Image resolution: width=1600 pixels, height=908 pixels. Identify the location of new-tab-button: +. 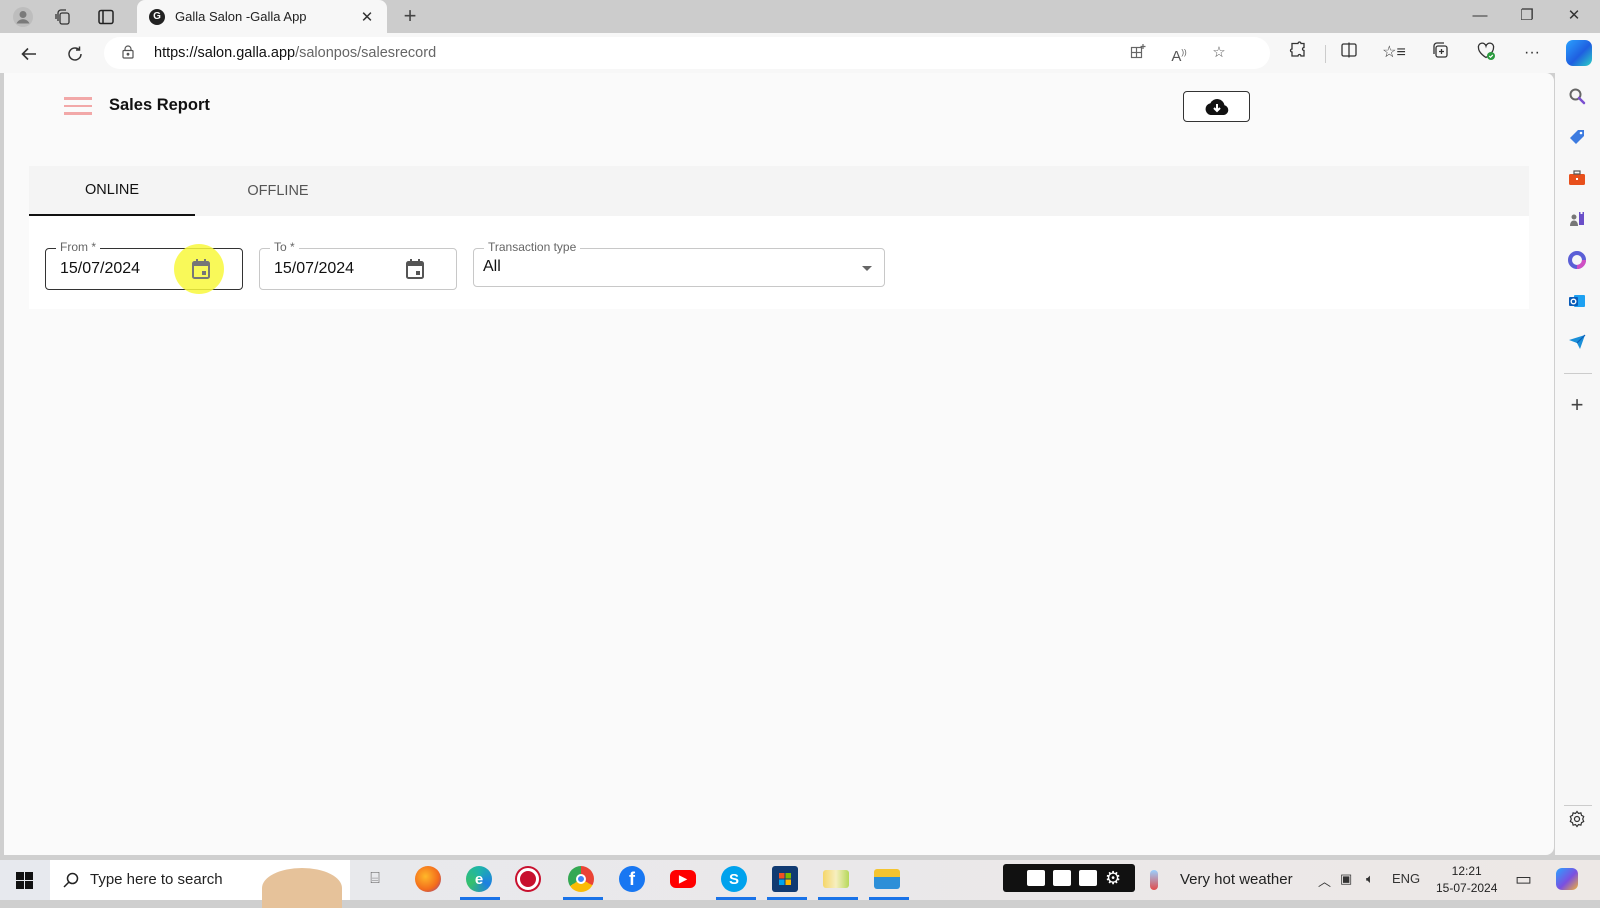
(410, 16).